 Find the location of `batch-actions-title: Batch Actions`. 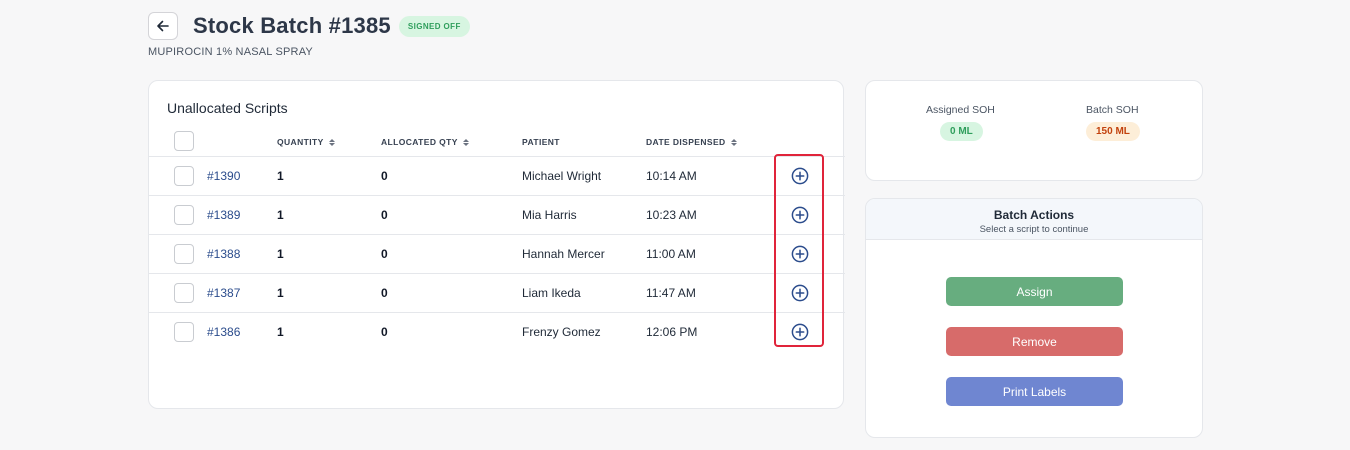

batch-actions-title: Batch Actions is located at coordinates (1034, 215).